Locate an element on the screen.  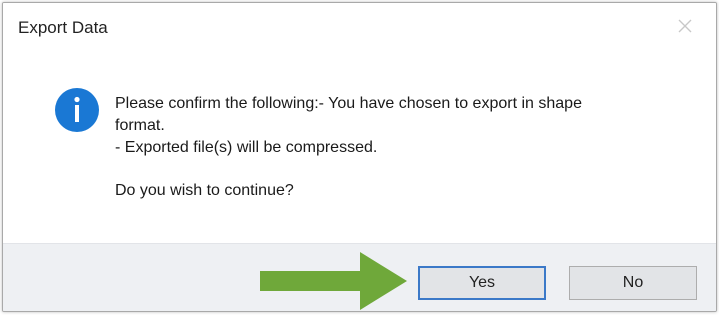
message-line: - Exported file(s) will be compressed. is located at coordinates (246, 147).